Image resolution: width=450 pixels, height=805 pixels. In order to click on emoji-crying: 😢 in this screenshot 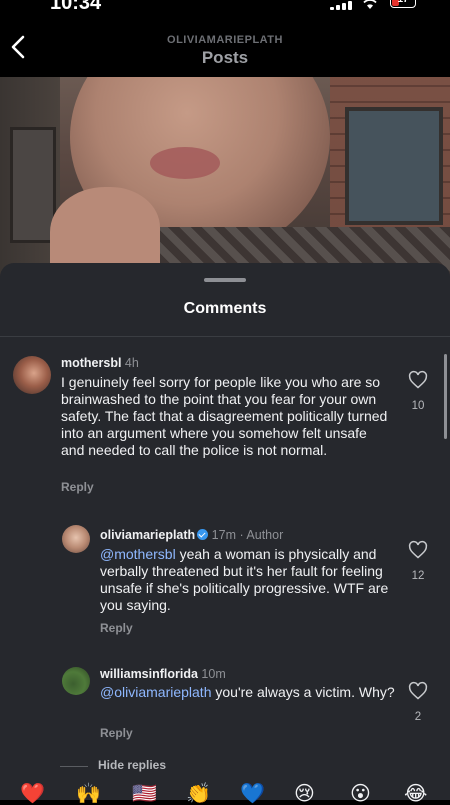, I will do `click(304, 794)`.